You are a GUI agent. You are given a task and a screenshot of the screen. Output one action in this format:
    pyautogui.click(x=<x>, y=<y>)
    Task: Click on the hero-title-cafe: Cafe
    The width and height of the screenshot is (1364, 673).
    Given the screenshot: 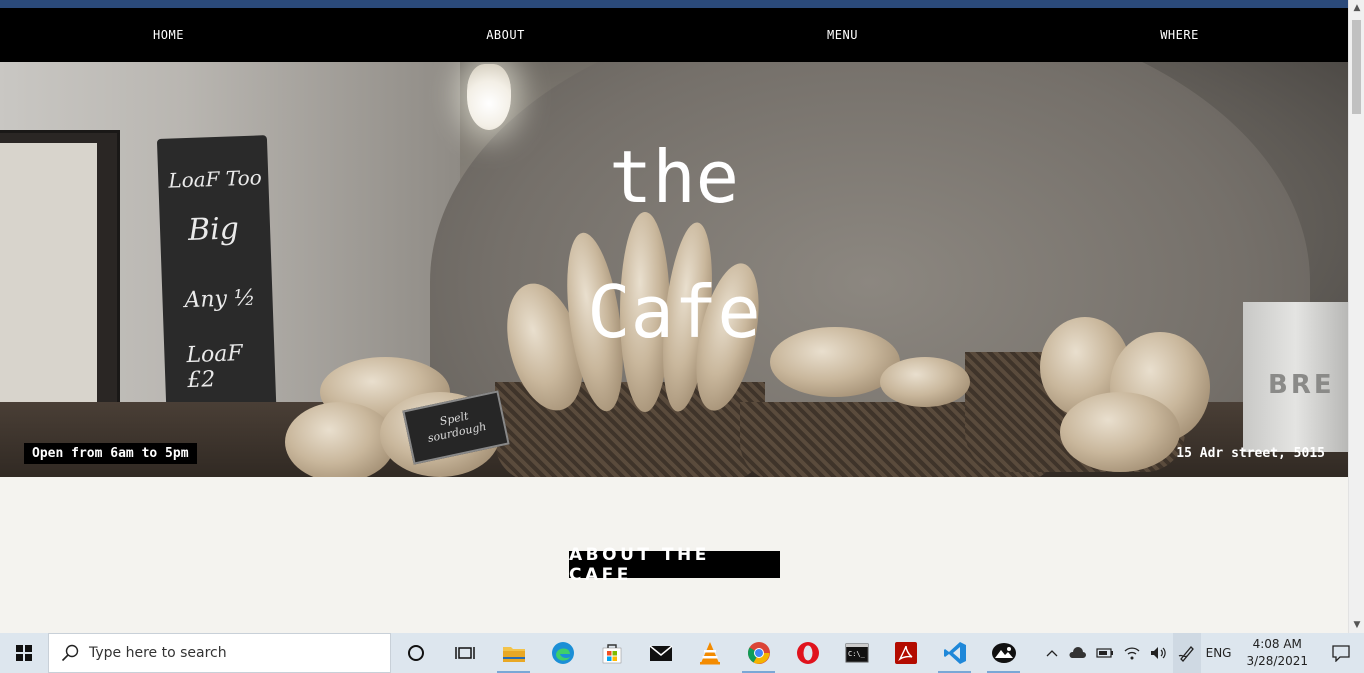 What is the action you would take?
    pyautogui.click(x=674, y=312)
    